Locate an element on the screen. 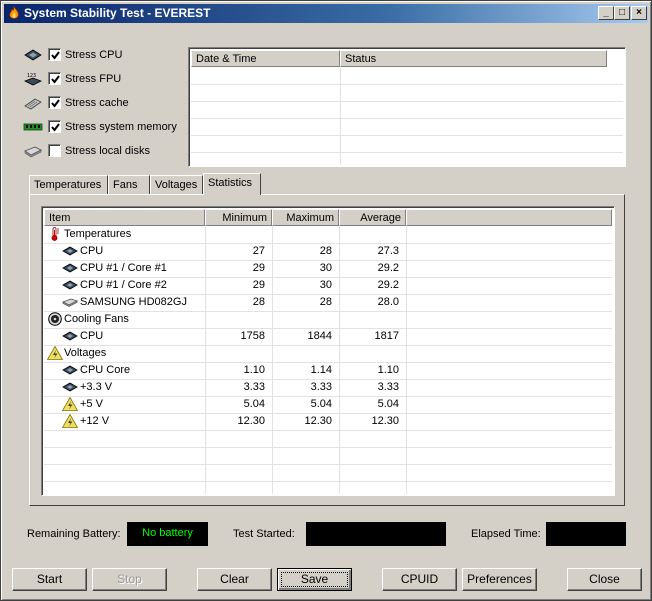 The width and height of the screenshot is (652, 601). close-window-button: × is located at coordinates (639, 13).